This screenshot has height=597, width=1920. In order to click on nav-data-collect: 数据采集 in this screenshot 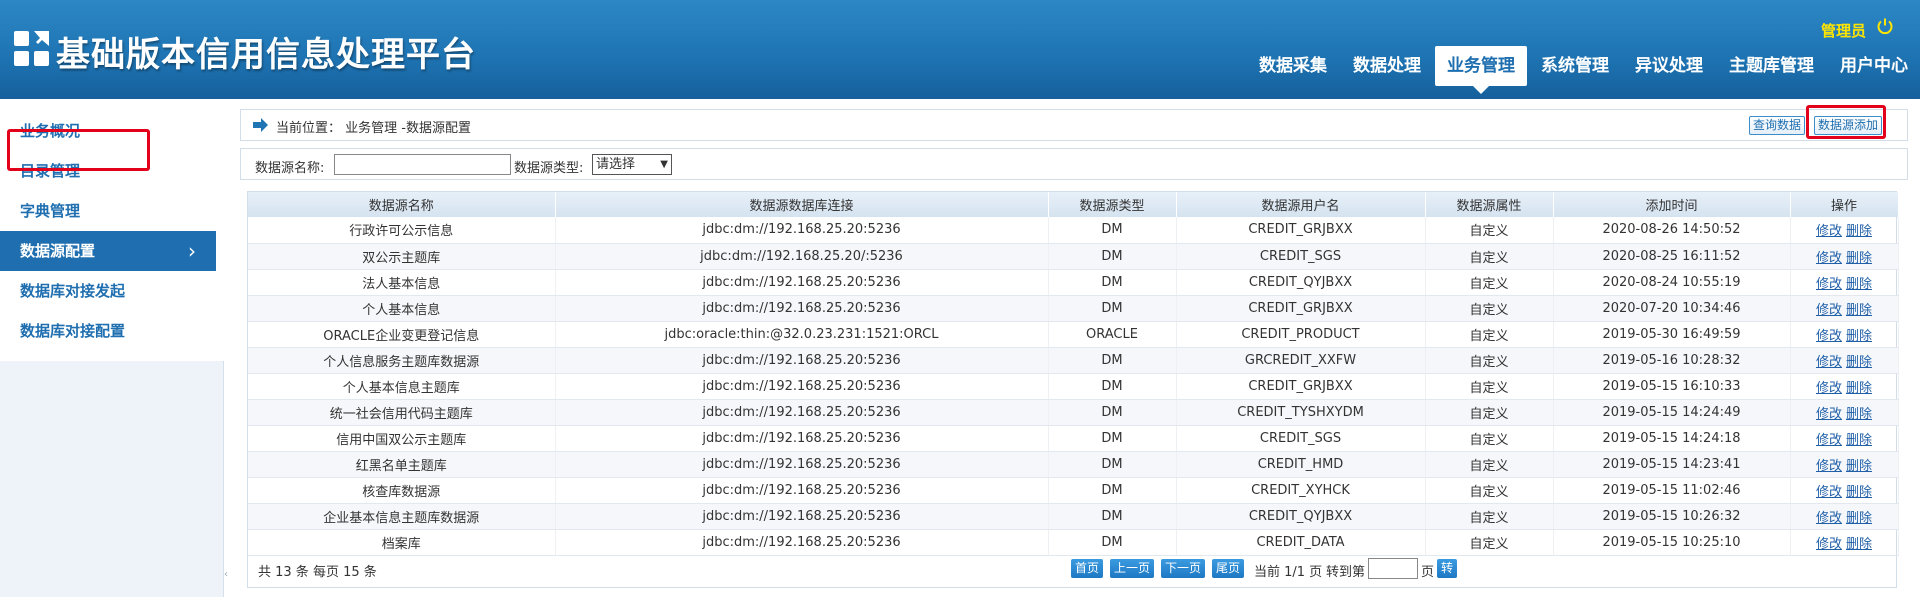, I will do `click(1293, 66)`.